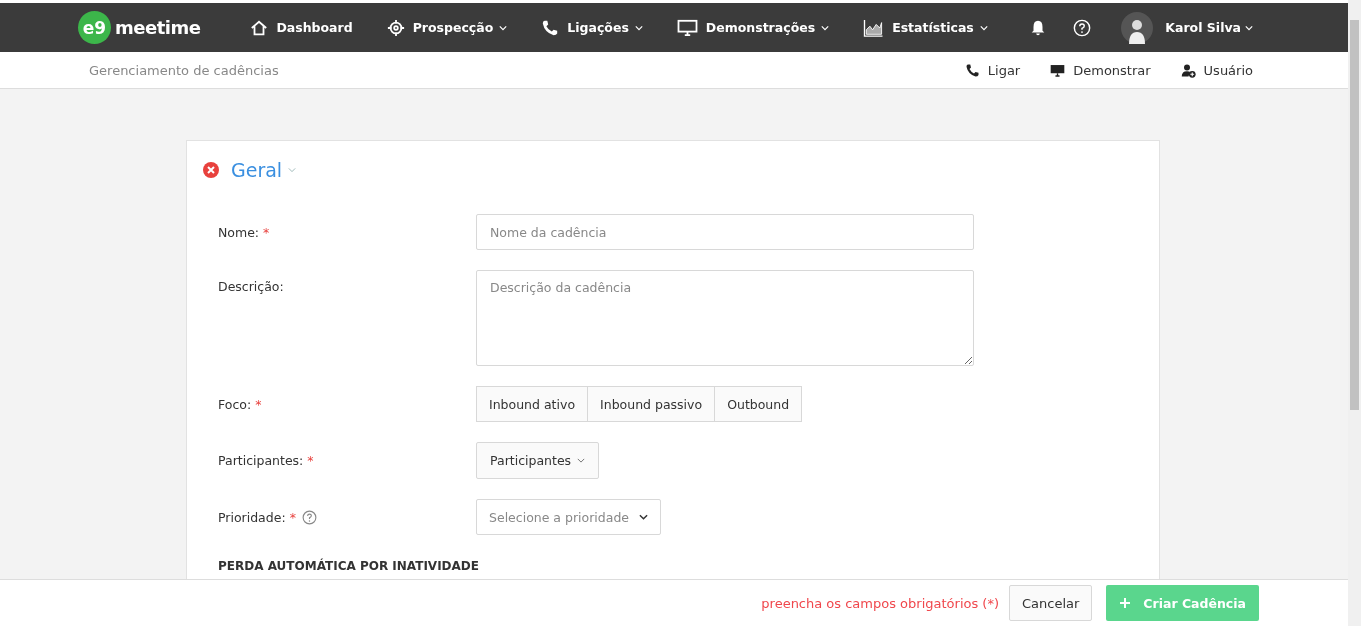 This screenshot has width=1361, height=626. I want to click on cancel-button: Cancelar, so click(1051, 603).